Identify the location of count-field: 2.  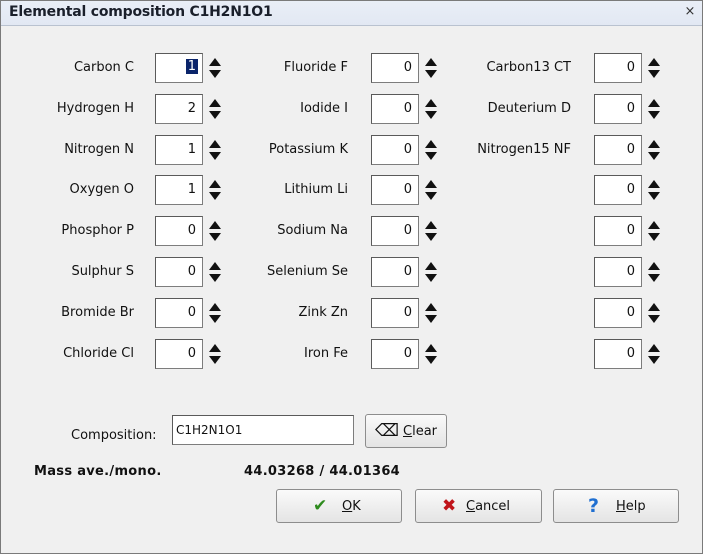
(179, 109).